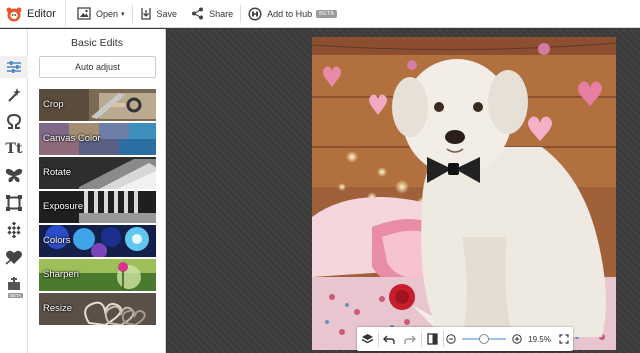 The width and height of the screenshot is (640, 353). Describe the element at coordinates (97, 241) in the screenshot. I see `colors-tool: Colors` at that location.